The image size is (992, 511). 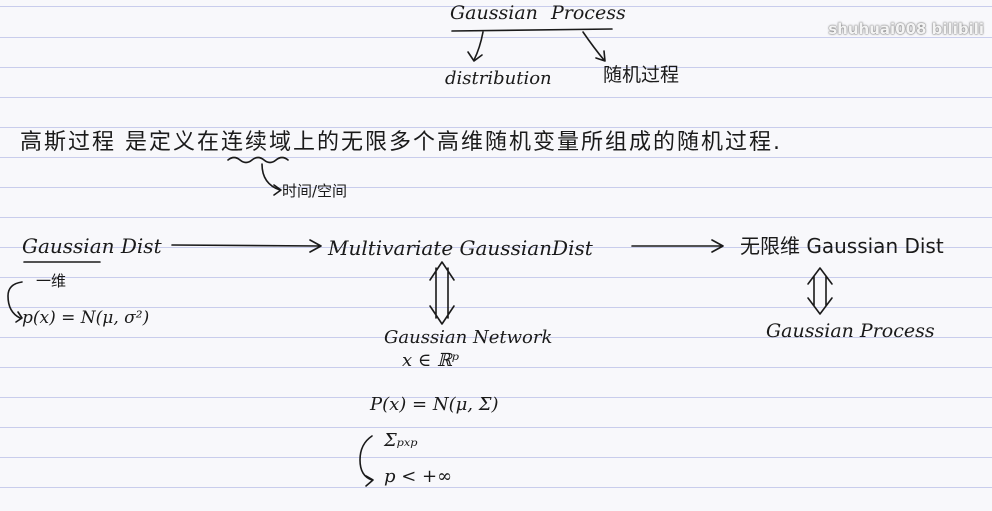 I want to click on arrow-to-stochastic, so click(x=594, y=46).